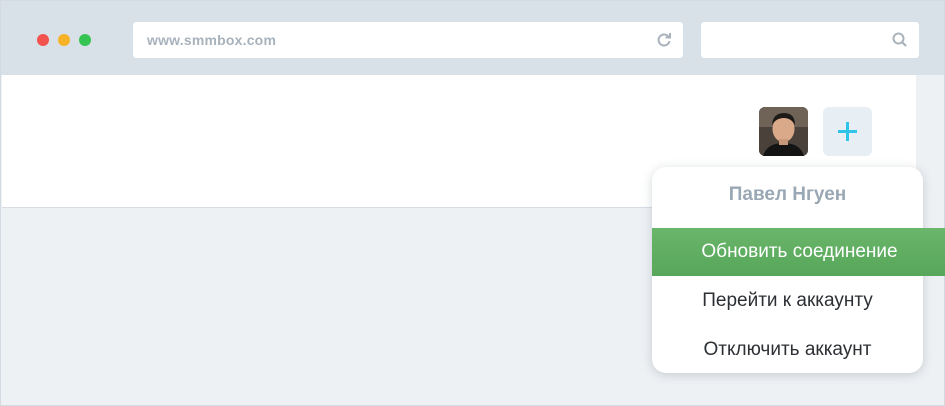 The height and width of the screenshot is (406, 945). I want to click on address-bar: www.smmbox.com, so click(408, 40).